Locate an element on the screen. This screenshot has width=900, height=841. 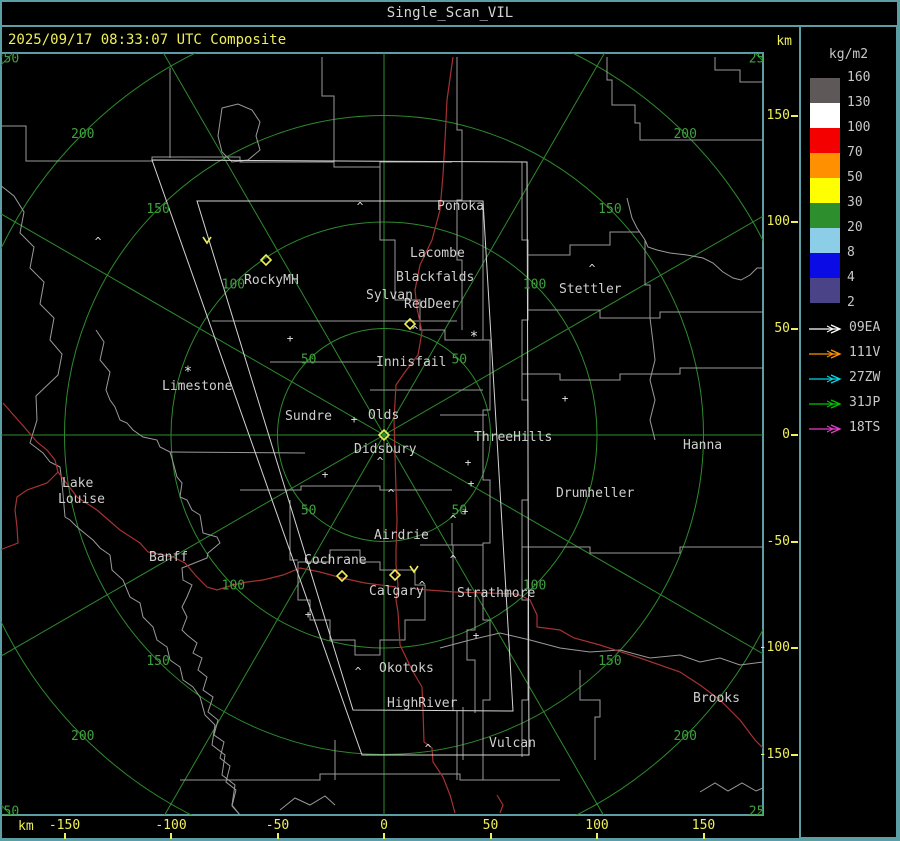
y-tick-label: -100 is located at coordinates (774, 647).